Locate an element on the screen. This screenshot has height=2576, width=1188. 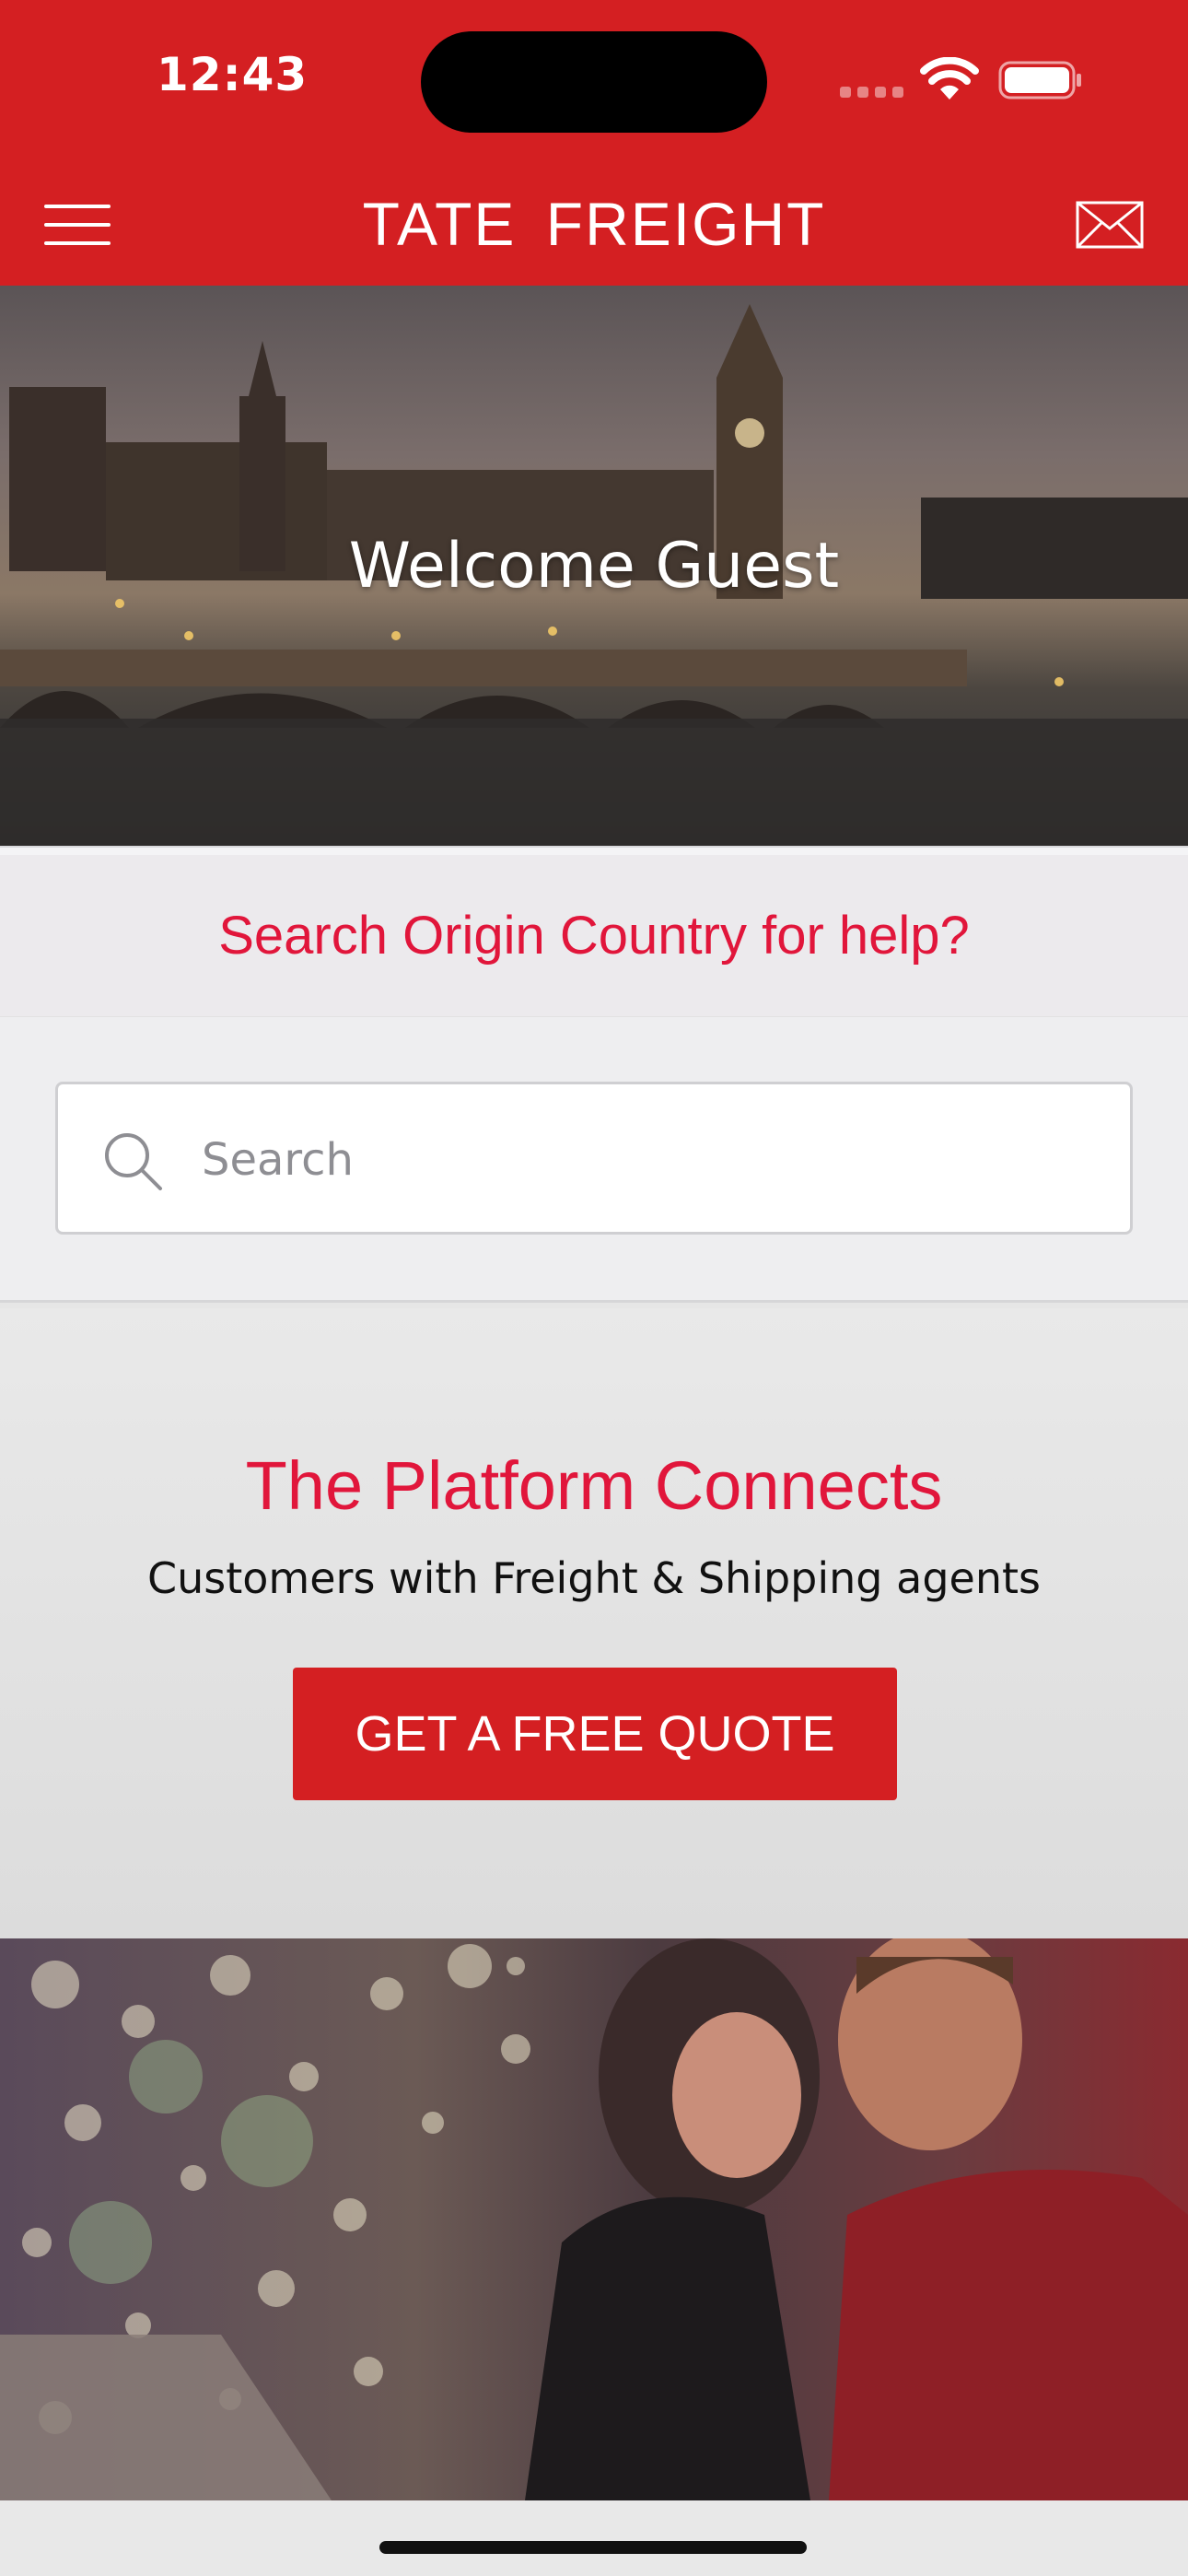
search-placeholder: Search is located at coordinates (278, 1160).